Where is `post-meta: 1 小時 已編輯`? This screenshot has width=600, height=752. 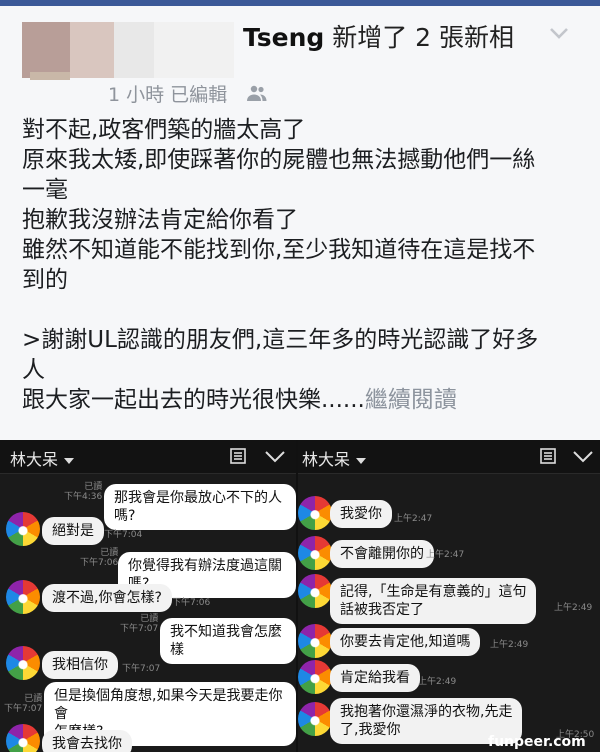
post-meta: 1 小時 已編輯 is located at coordinates (167, 93).